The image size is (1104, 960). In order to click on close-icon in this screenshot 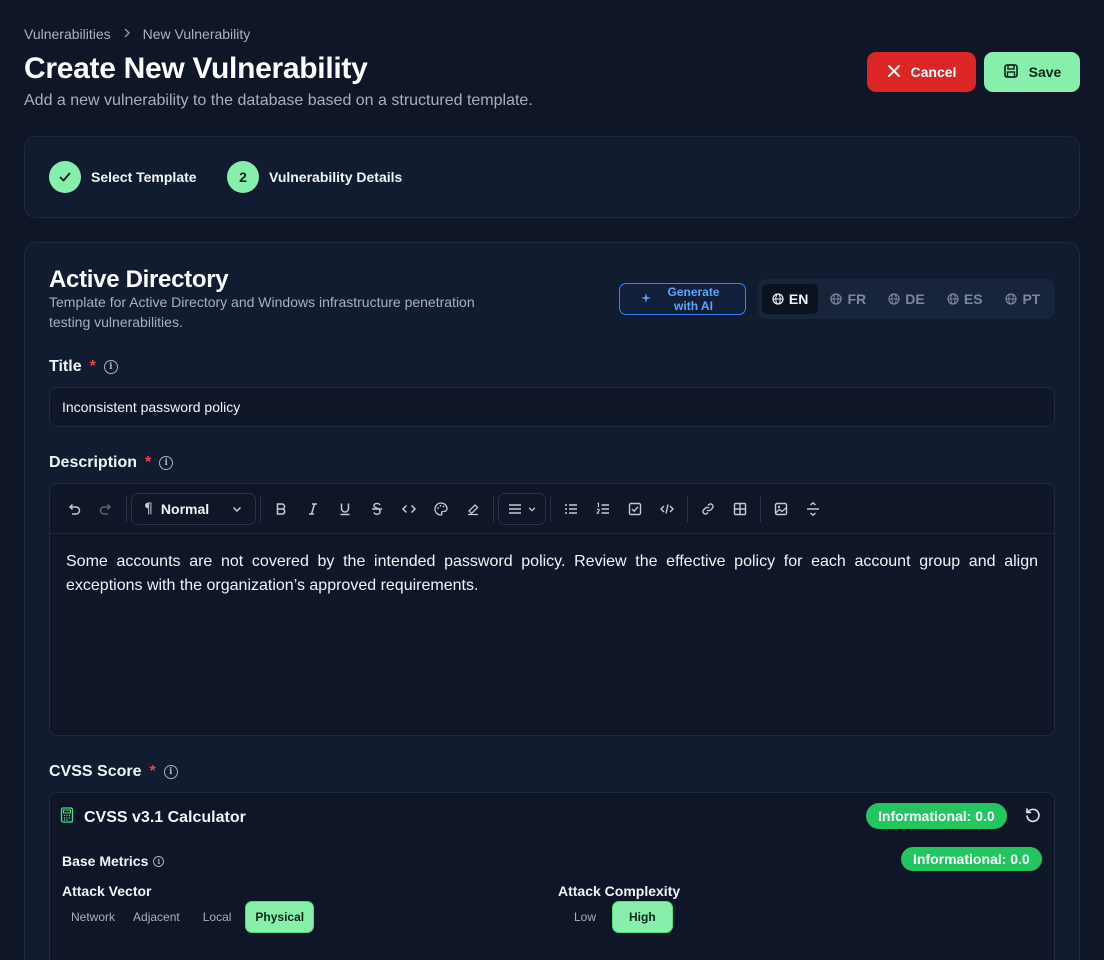, I will do `click(894, 72)`.